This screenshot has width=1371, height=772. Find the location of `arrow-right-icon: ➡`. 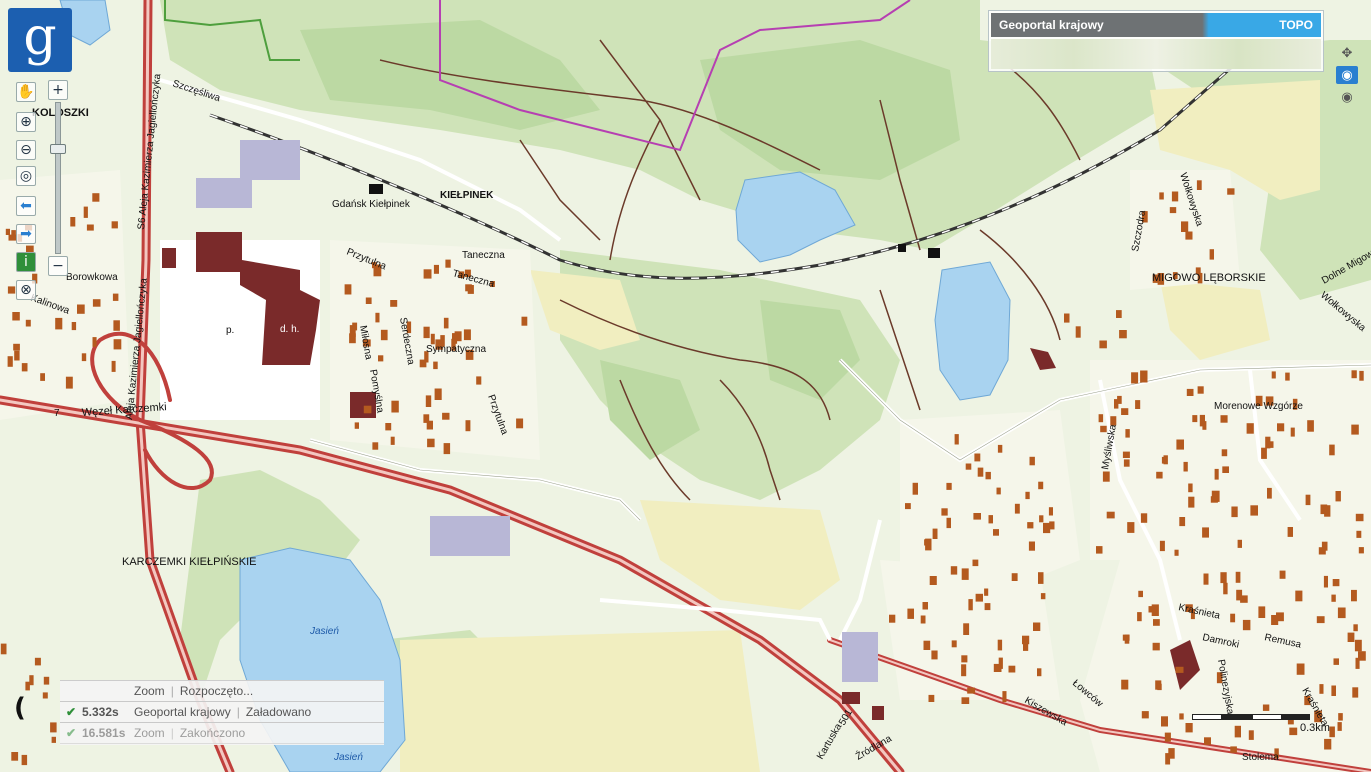

arrow-right-icon: ➡ is located at coordinates (26, 234).